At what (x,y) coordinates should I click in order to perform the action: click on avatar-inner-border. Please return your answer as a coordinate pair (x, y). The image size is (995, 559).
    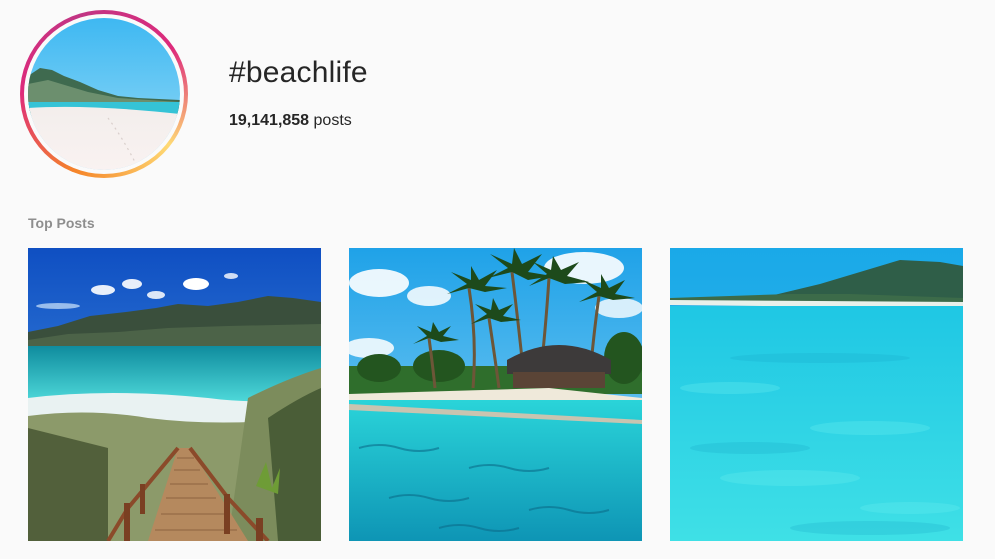
    Looking at the image, I should click on (104, 94).